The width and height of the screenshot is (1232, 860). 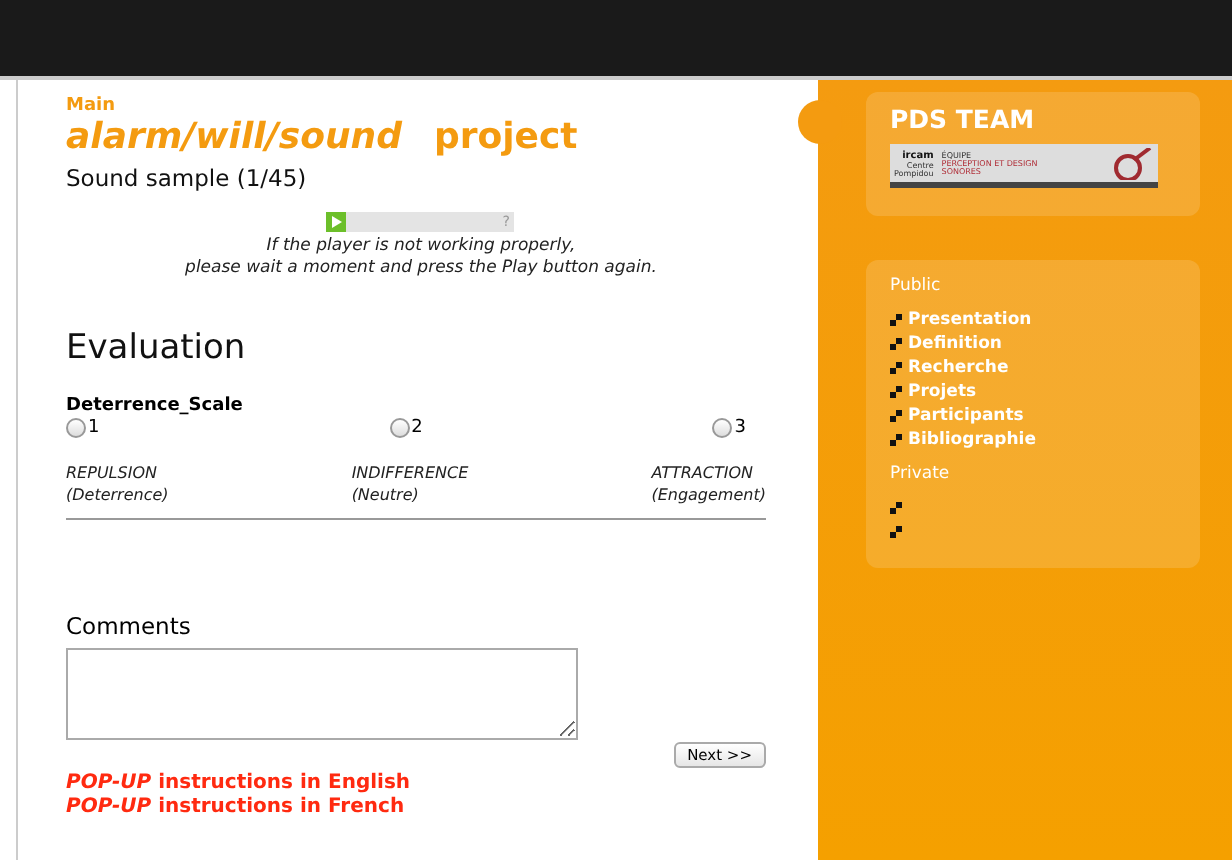 What do you see at coordinates (972, 440) in the screenshot?
I see `nav-link: Bibliographie` at bounding box center [972, 440].